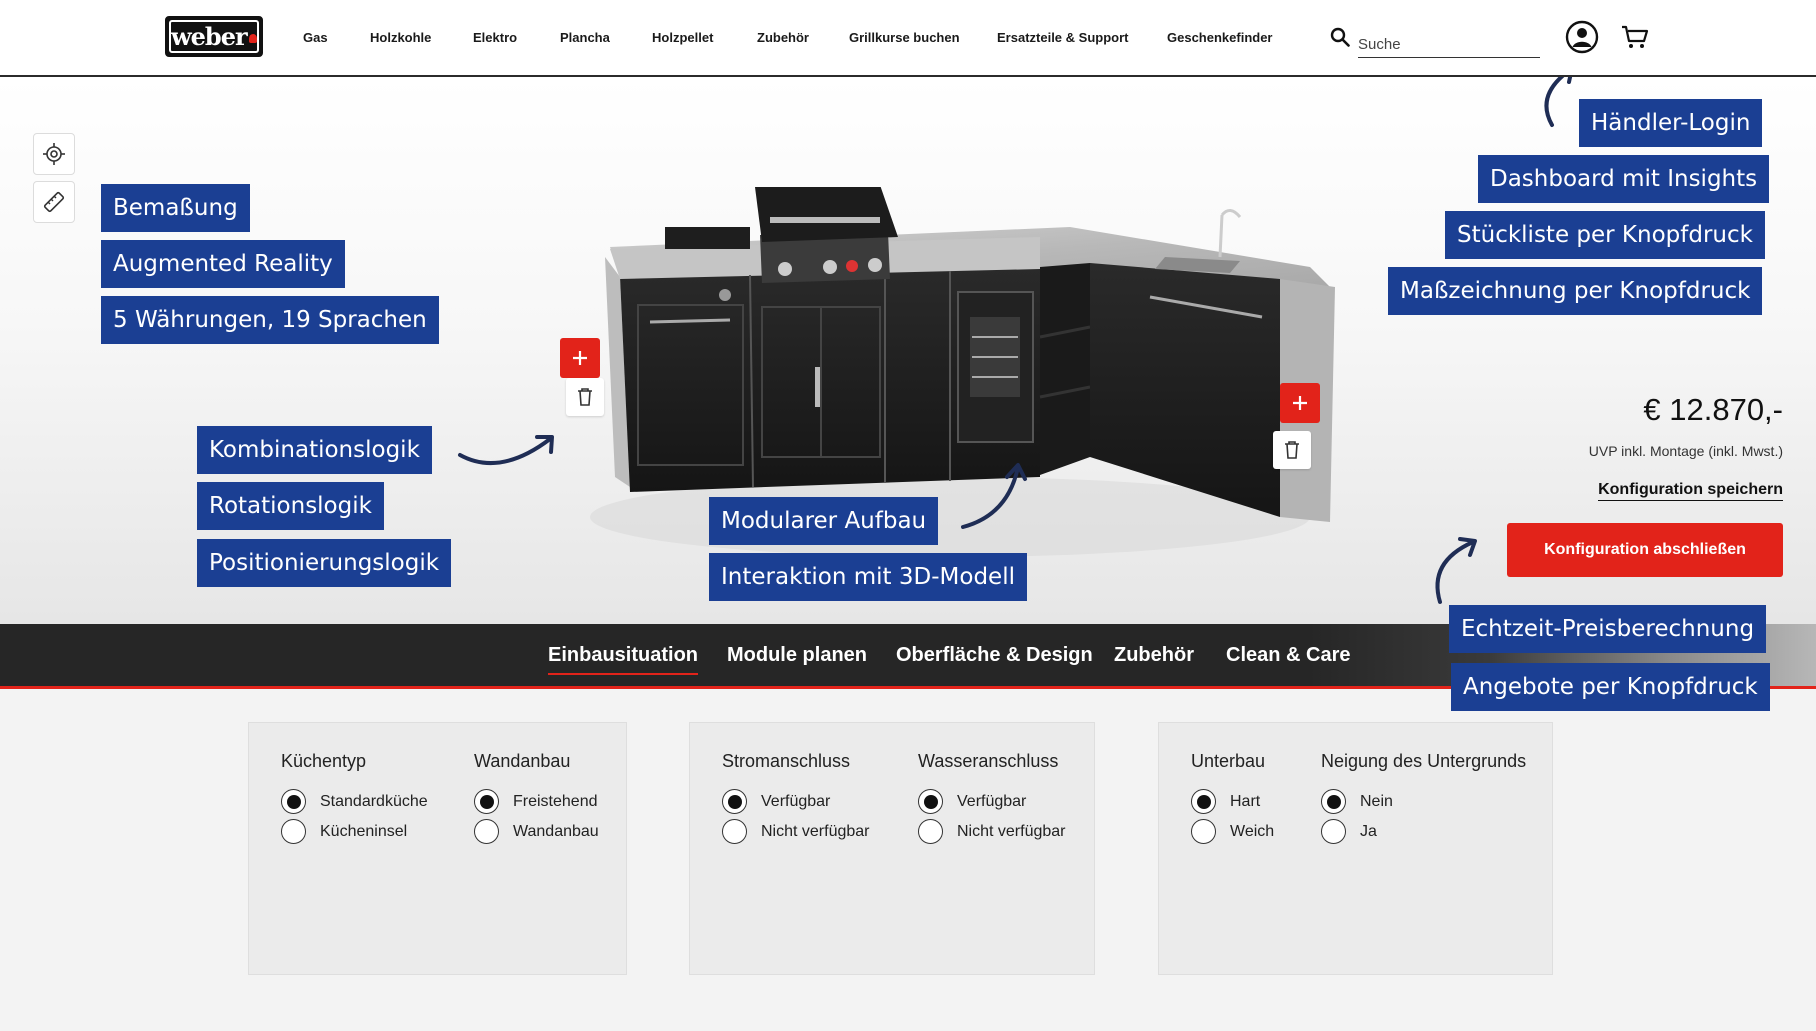  I want to click on feature-label: Angebote per Knopfdruck, so click(1610, 687).